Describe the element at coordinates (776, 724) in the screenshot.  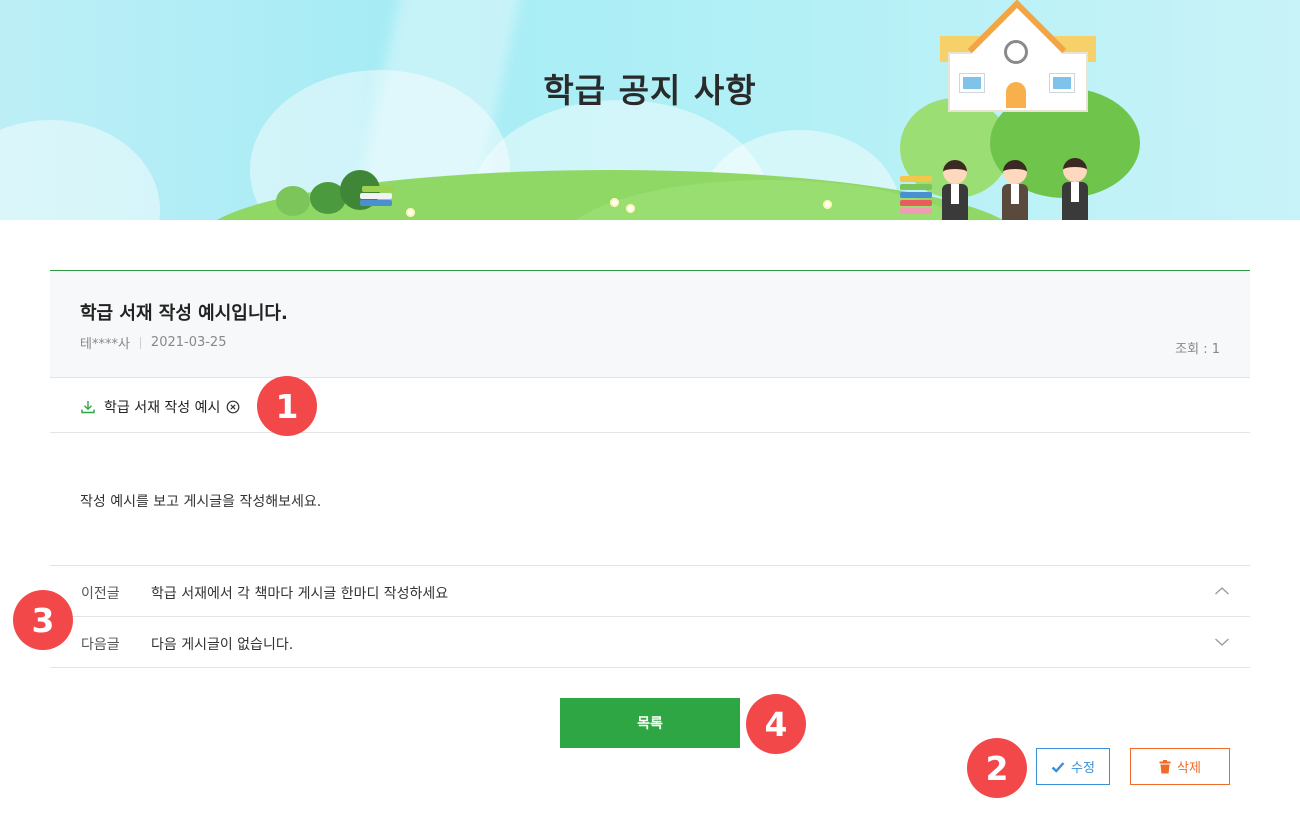
I see `callout-marker-4: 4` at that location.